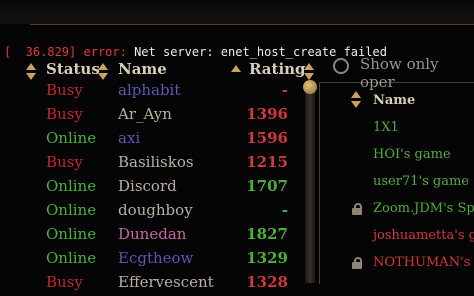 The width and height of the screenshot is (474, 296). I want to click on name-sort-arrows-icon, so click(103, 72).